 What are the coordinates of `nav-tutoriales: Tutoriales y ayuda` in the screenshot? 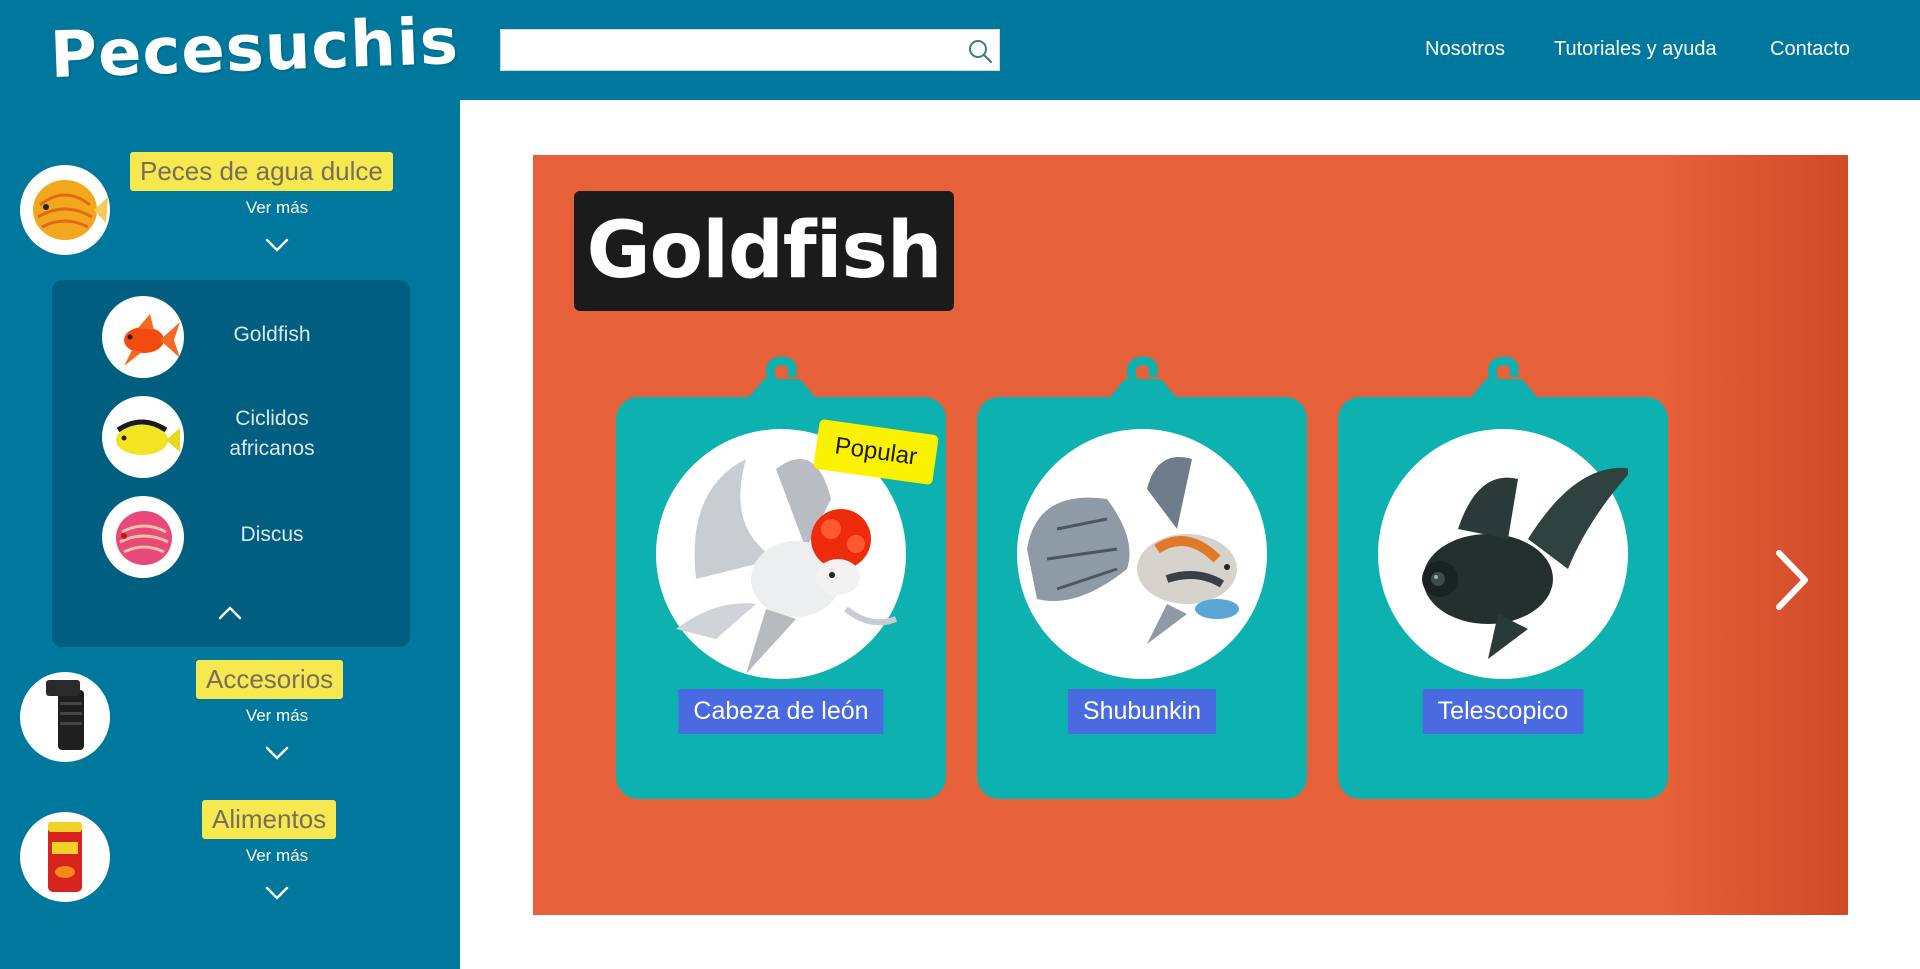 It's located at (1635, 49).